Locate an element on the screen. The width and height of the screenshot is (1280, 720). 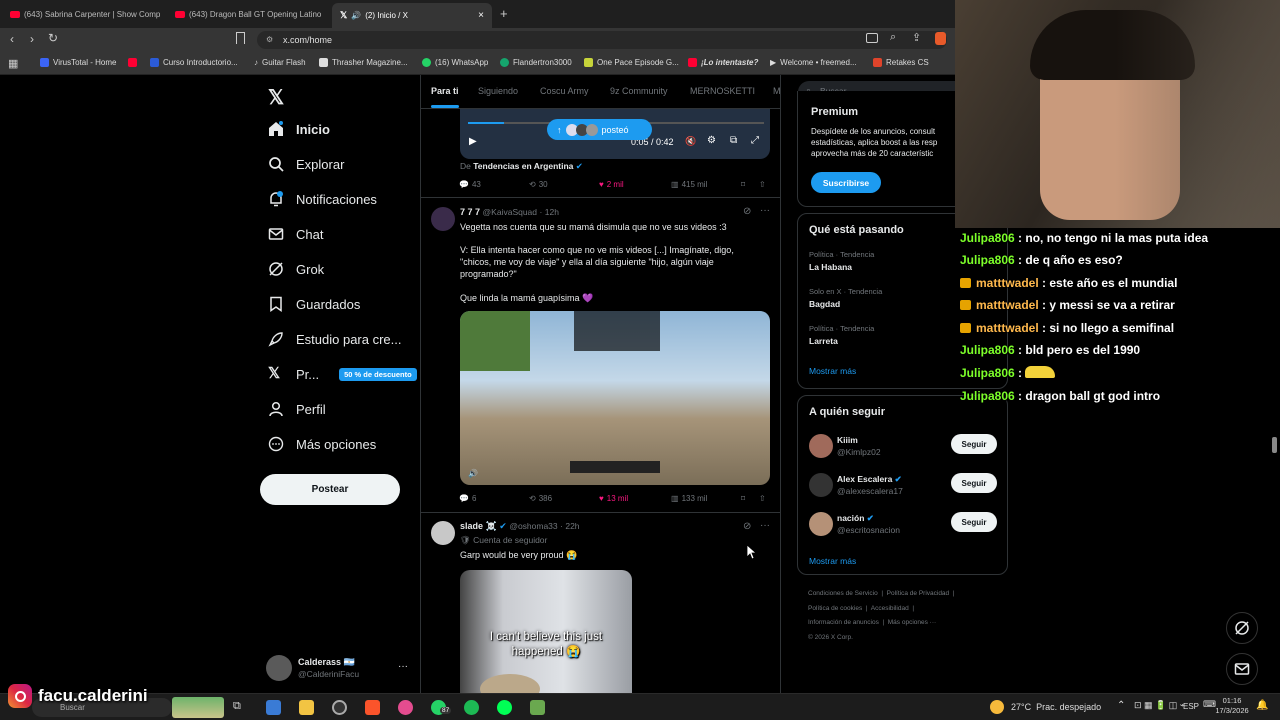
nav-grok: Grok is located at coordinates (296, 269).